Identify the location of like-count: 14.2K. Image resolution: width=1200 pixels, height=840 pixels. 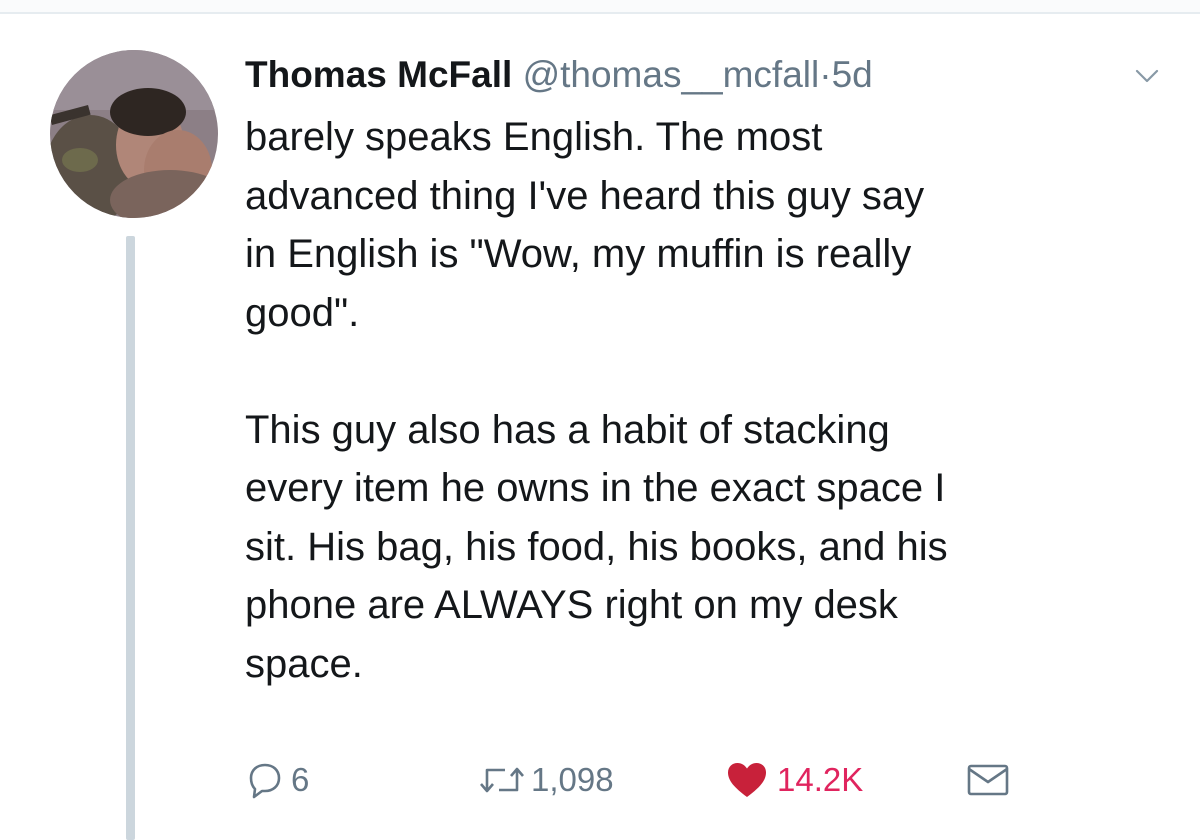
(820, 779).